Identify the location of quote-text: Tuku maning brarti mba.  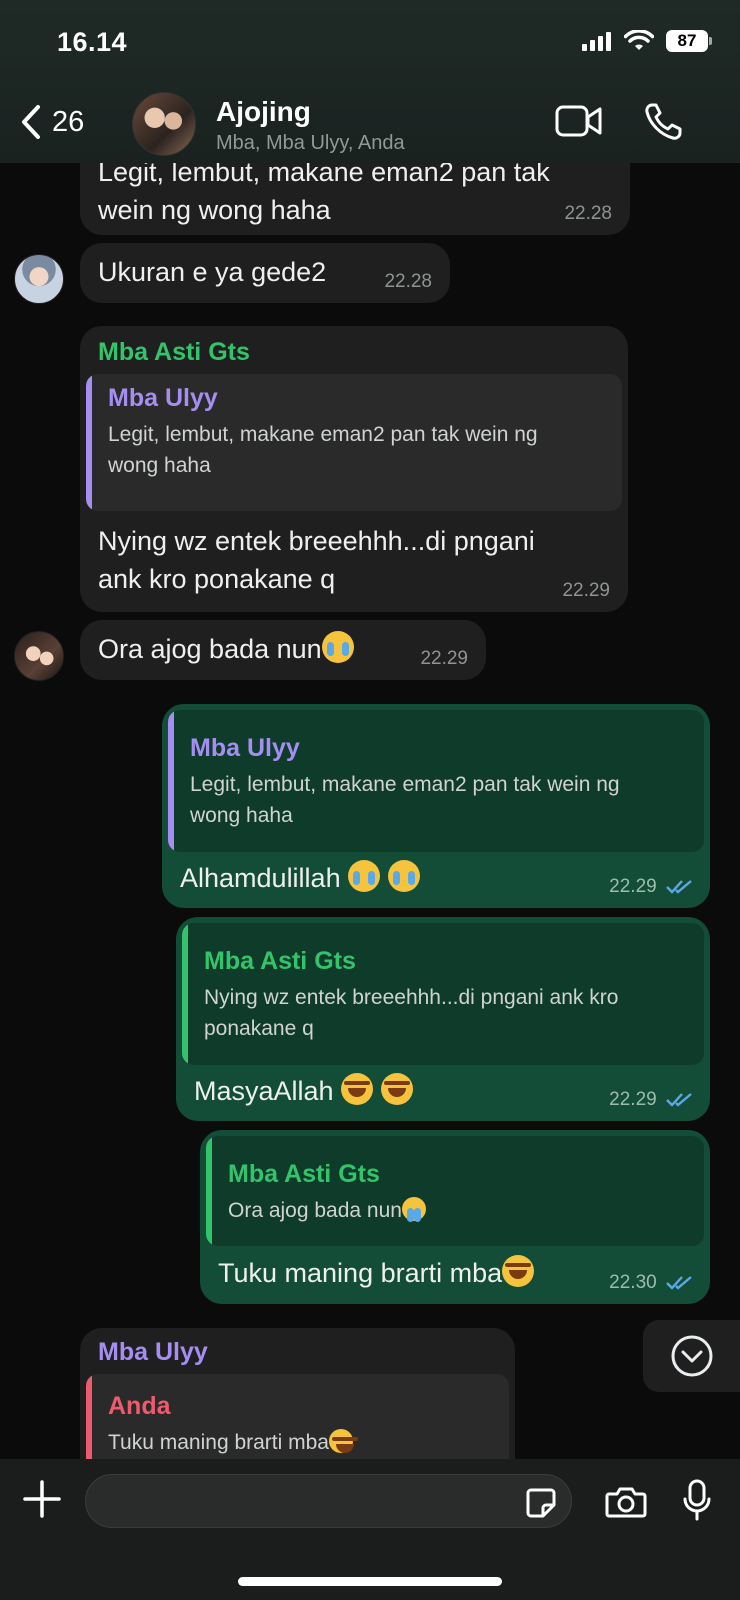
(300, 1442).